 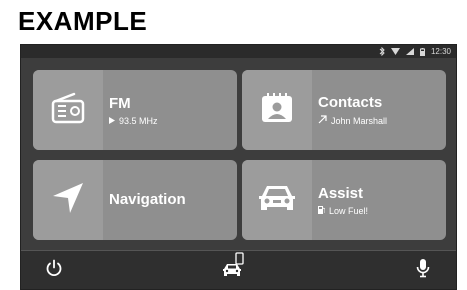 What do you see at coordinates (409, 51) in the screenshot?
I see `signal-icon` at bounding box center [409, 51].